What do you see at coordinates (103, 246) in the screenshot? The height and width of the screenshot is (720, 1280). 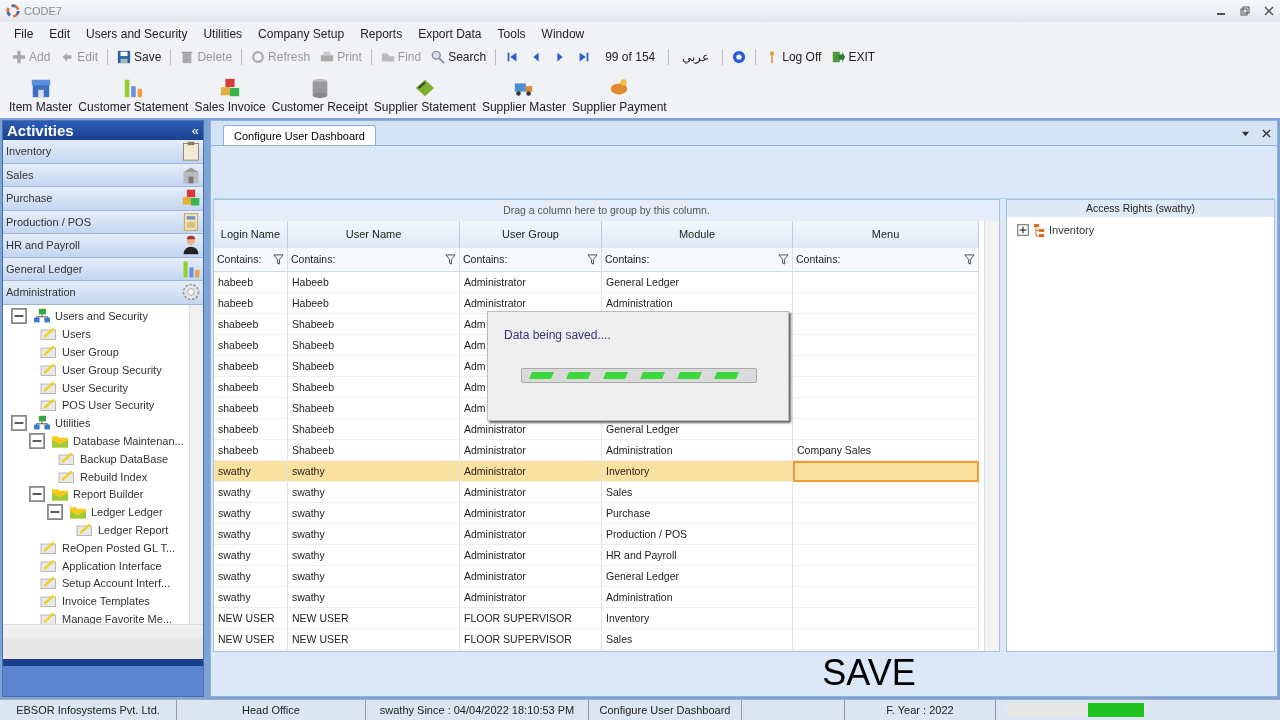 I see `nav-group-button: HR and Payroll` at bounding box center [103, 246].